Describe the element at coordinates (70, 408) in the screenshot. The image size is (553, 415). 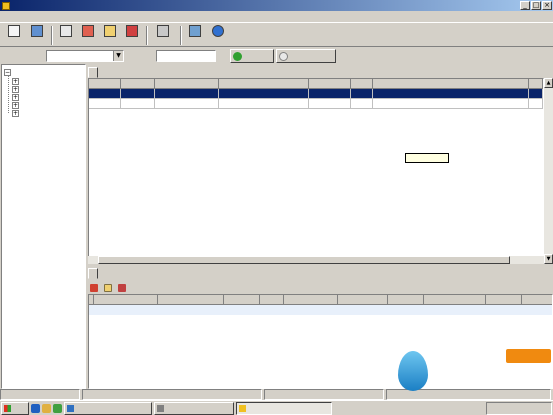
I see `app-icon` at that location.